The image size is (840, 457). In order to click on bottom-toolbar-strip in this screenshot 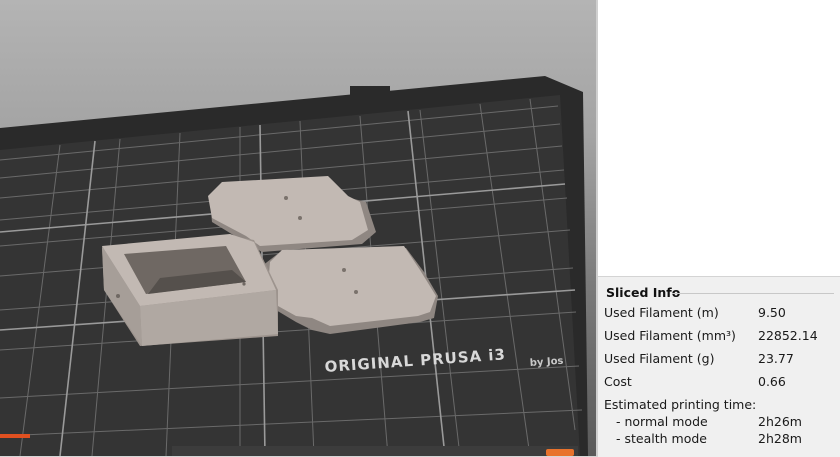, I will do `click(375, 451)`.